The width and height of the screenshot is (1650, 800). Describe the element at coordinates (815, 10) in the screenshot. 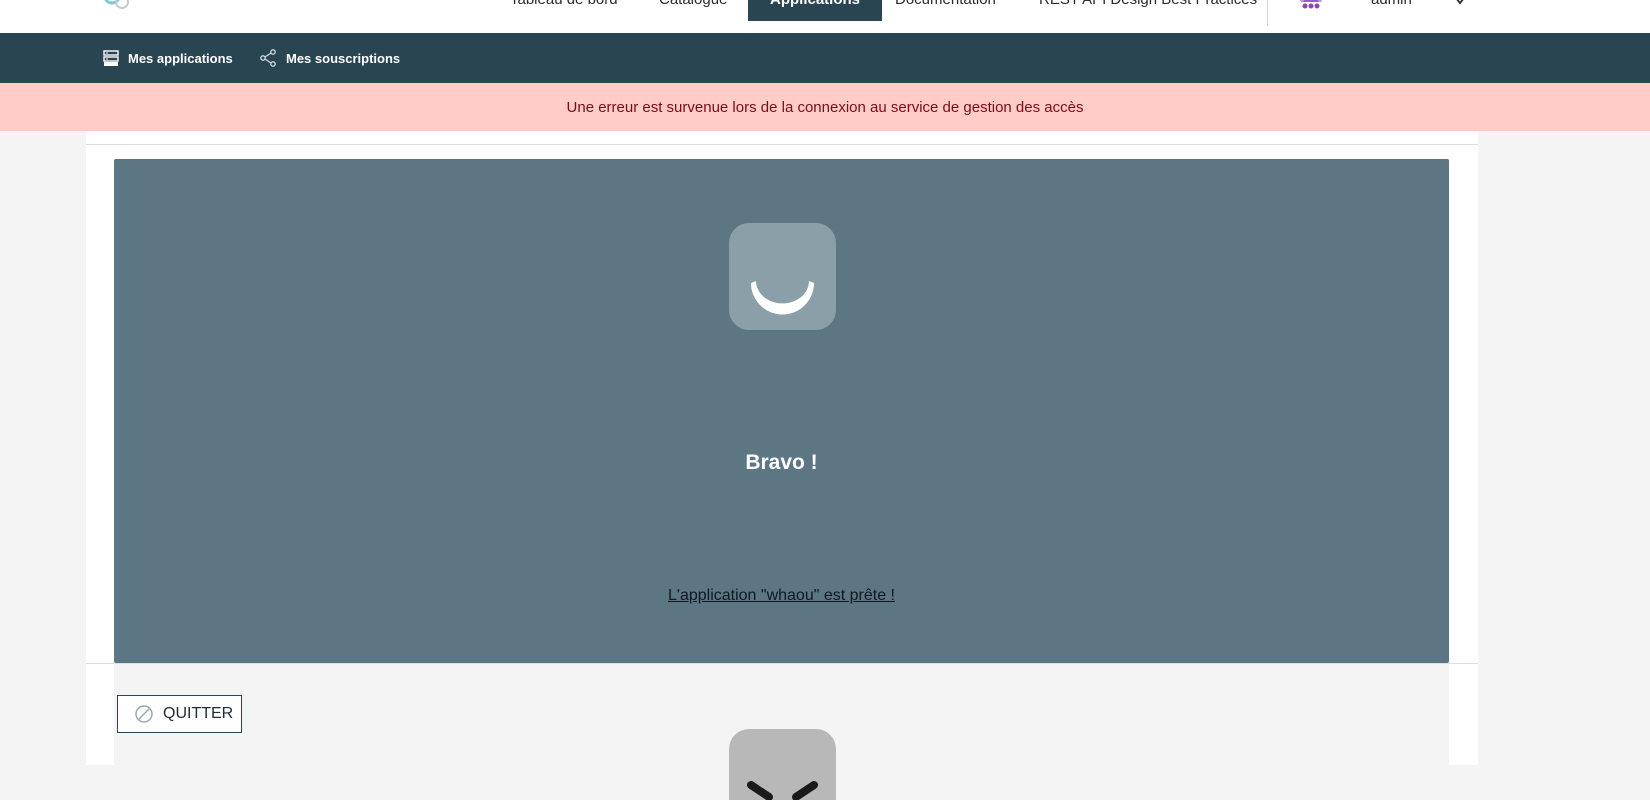

I see `nav-applications: Applications` at that location.